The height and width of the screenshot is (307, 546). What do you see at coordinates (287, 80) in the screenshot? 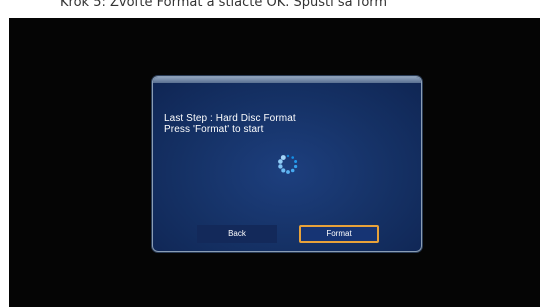
I see `dialog-title-bar` at bounding box center [287, 80].